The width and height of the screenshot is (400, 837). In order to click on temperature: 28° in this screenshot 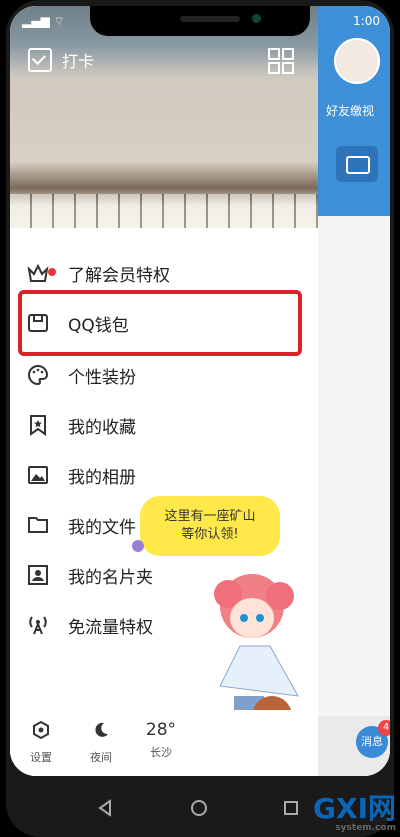, I will do `click(161, 730)`.